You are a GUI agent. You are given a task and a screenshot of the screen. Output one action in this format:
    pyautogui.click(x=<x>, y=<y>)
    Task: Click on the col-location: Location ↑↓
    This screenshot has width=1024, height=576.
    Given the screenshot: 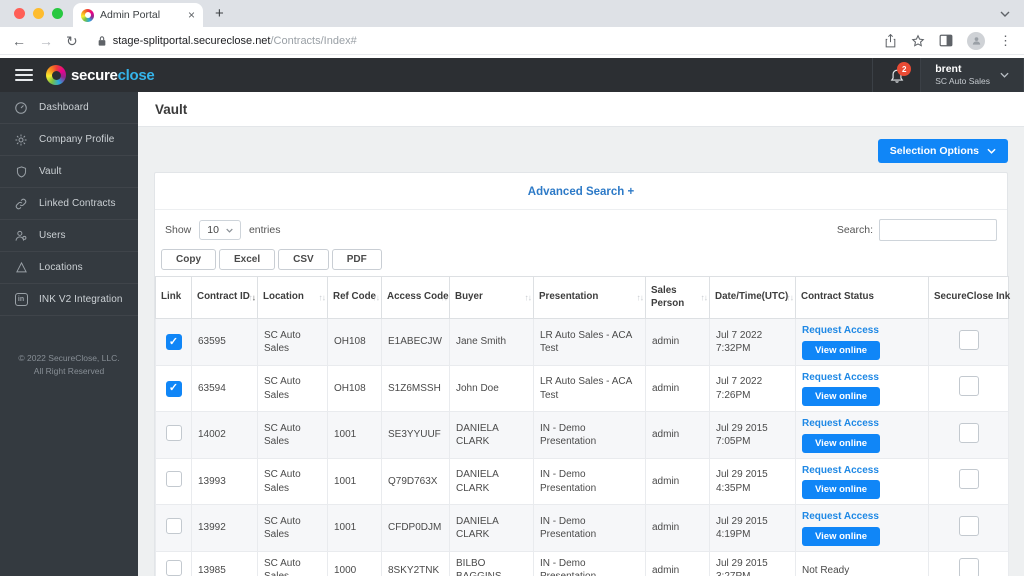 What is the action you would take?
    pyautogui.click(x=292, y=297)
    